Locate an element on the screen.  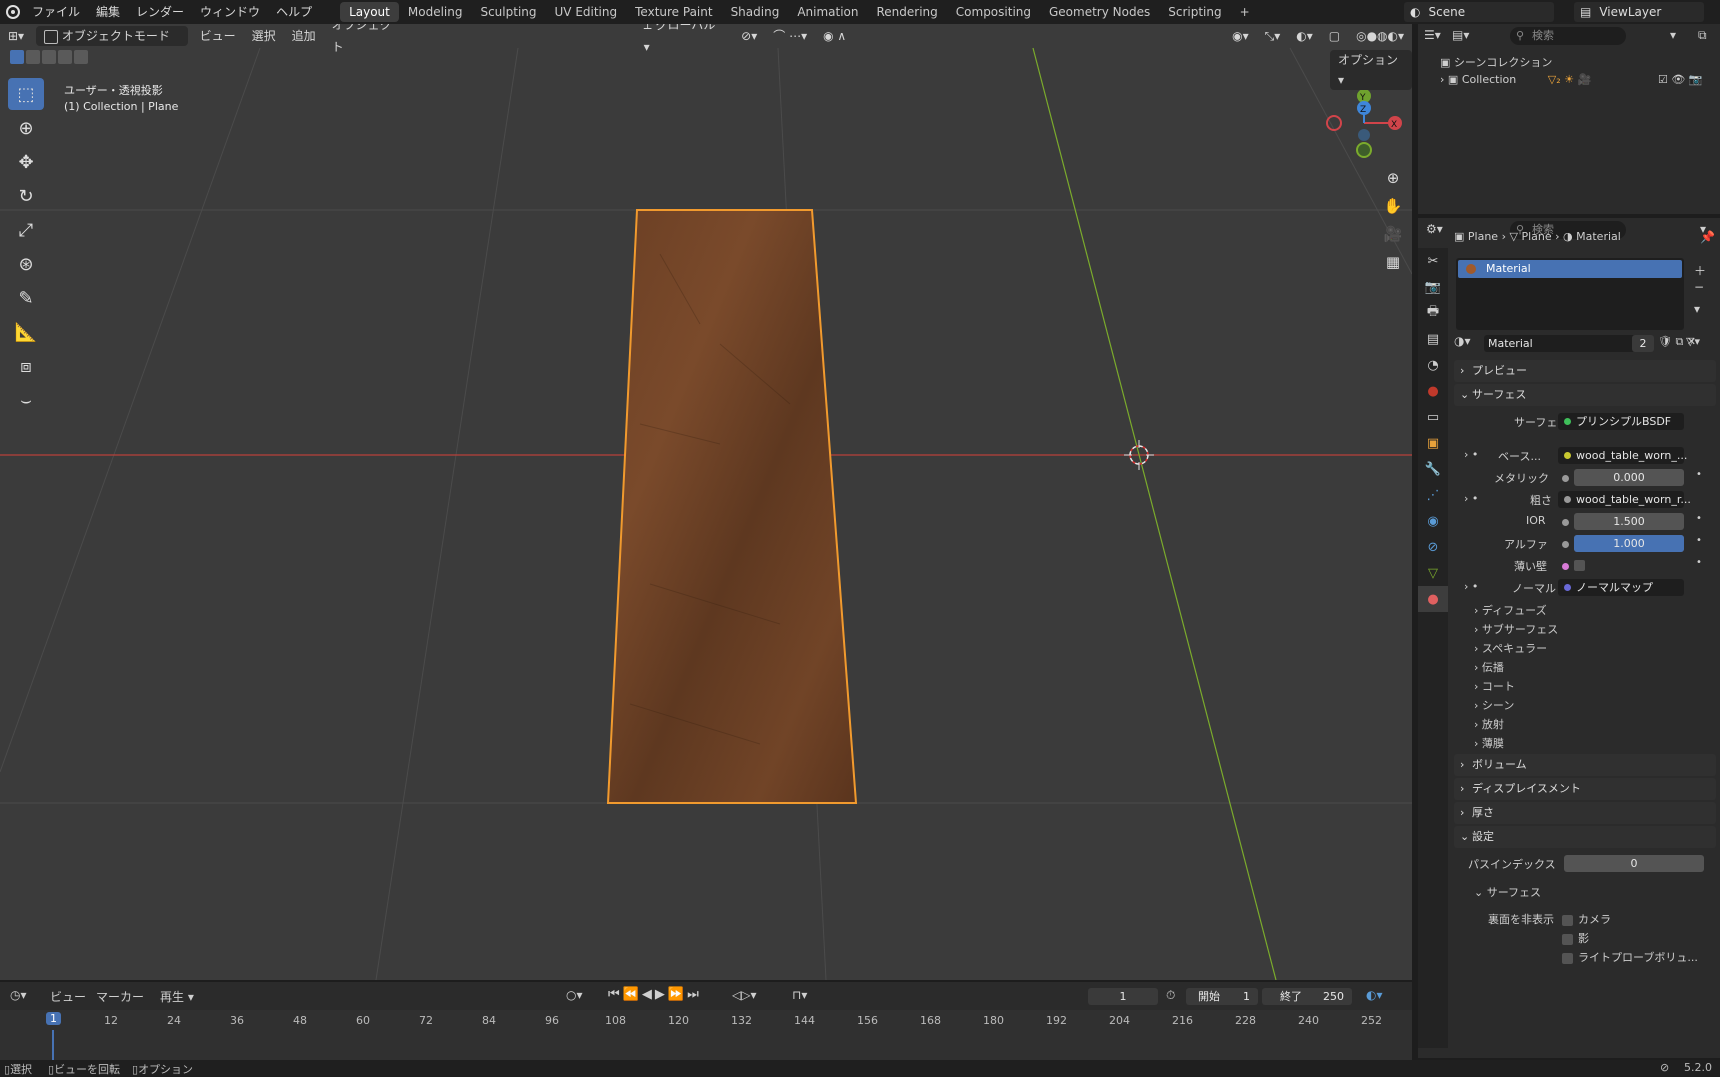
filter-icon: ▾ is located at coordinates (1673, 35).